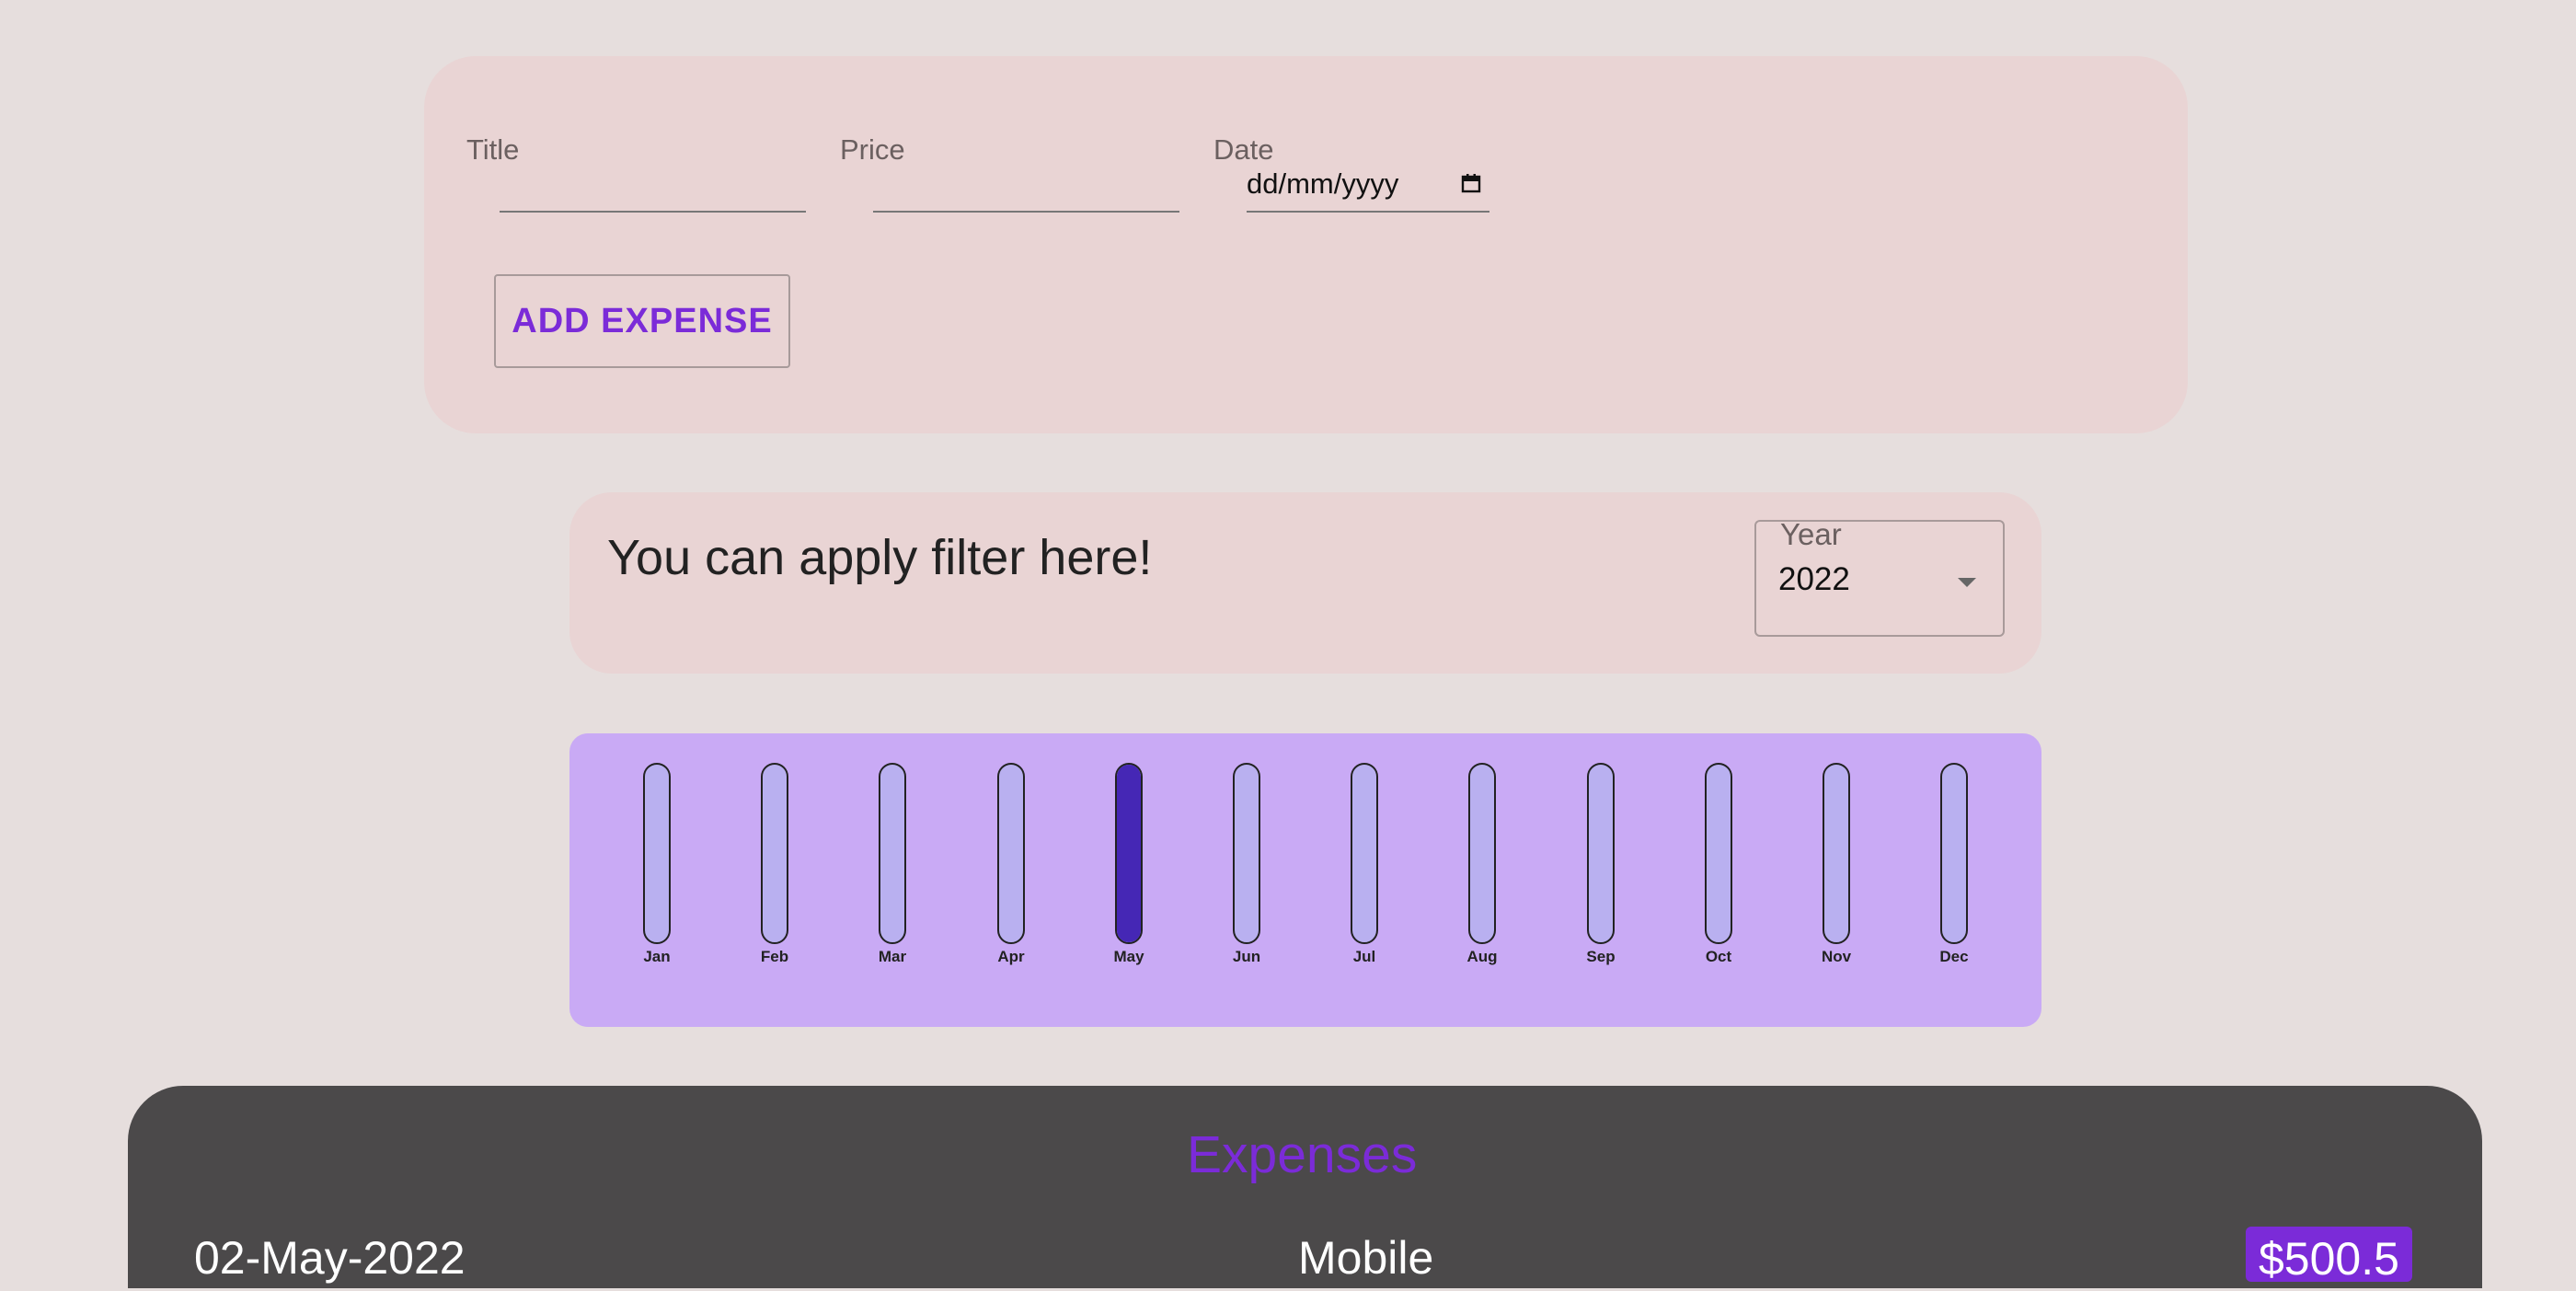 This screenshot has height=1291, width=2576. Describe the element at coordinates (774, 854) in the screenshot. I see `chart-bar-feb` at that location.